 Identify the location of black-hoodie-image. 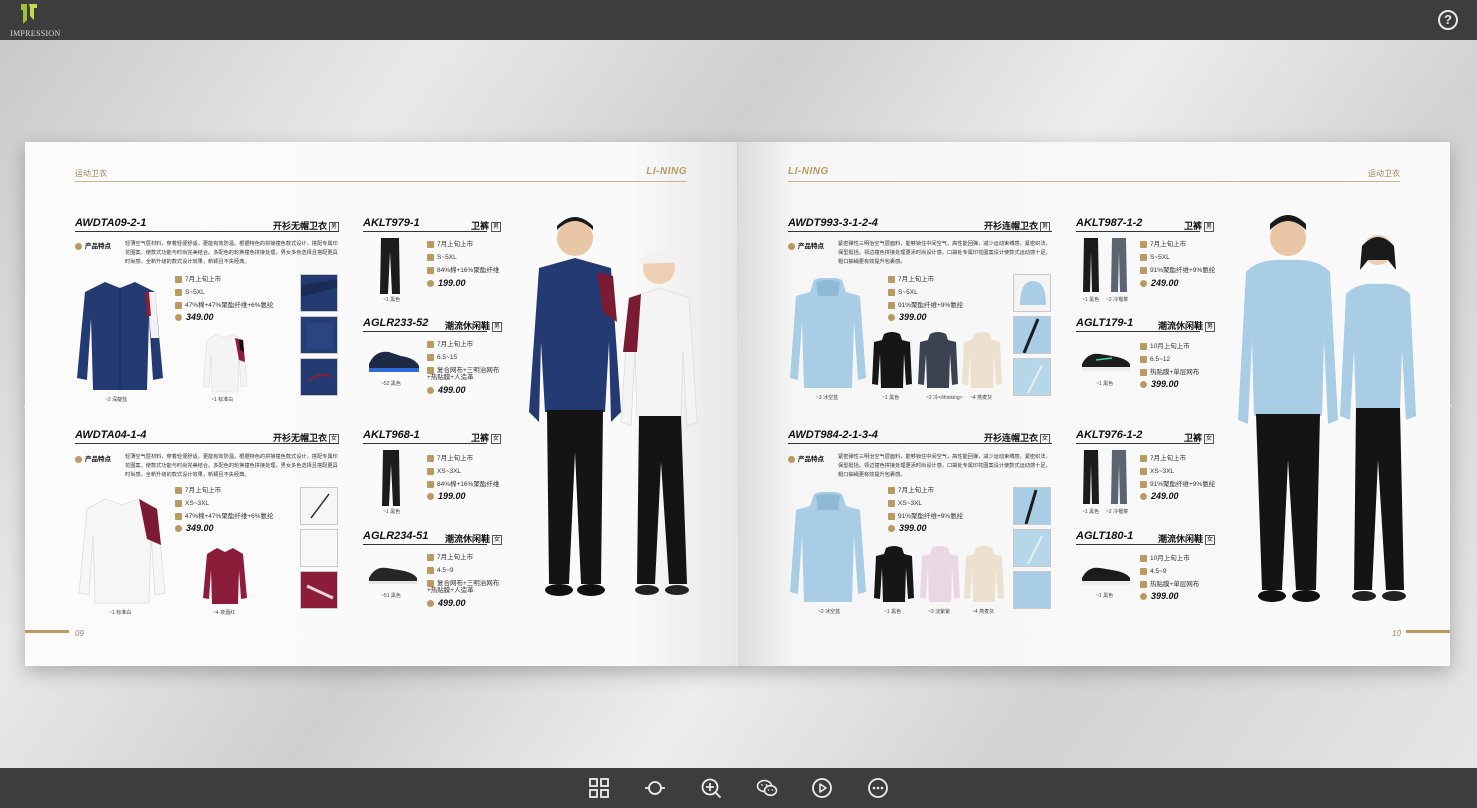
(892, 361).